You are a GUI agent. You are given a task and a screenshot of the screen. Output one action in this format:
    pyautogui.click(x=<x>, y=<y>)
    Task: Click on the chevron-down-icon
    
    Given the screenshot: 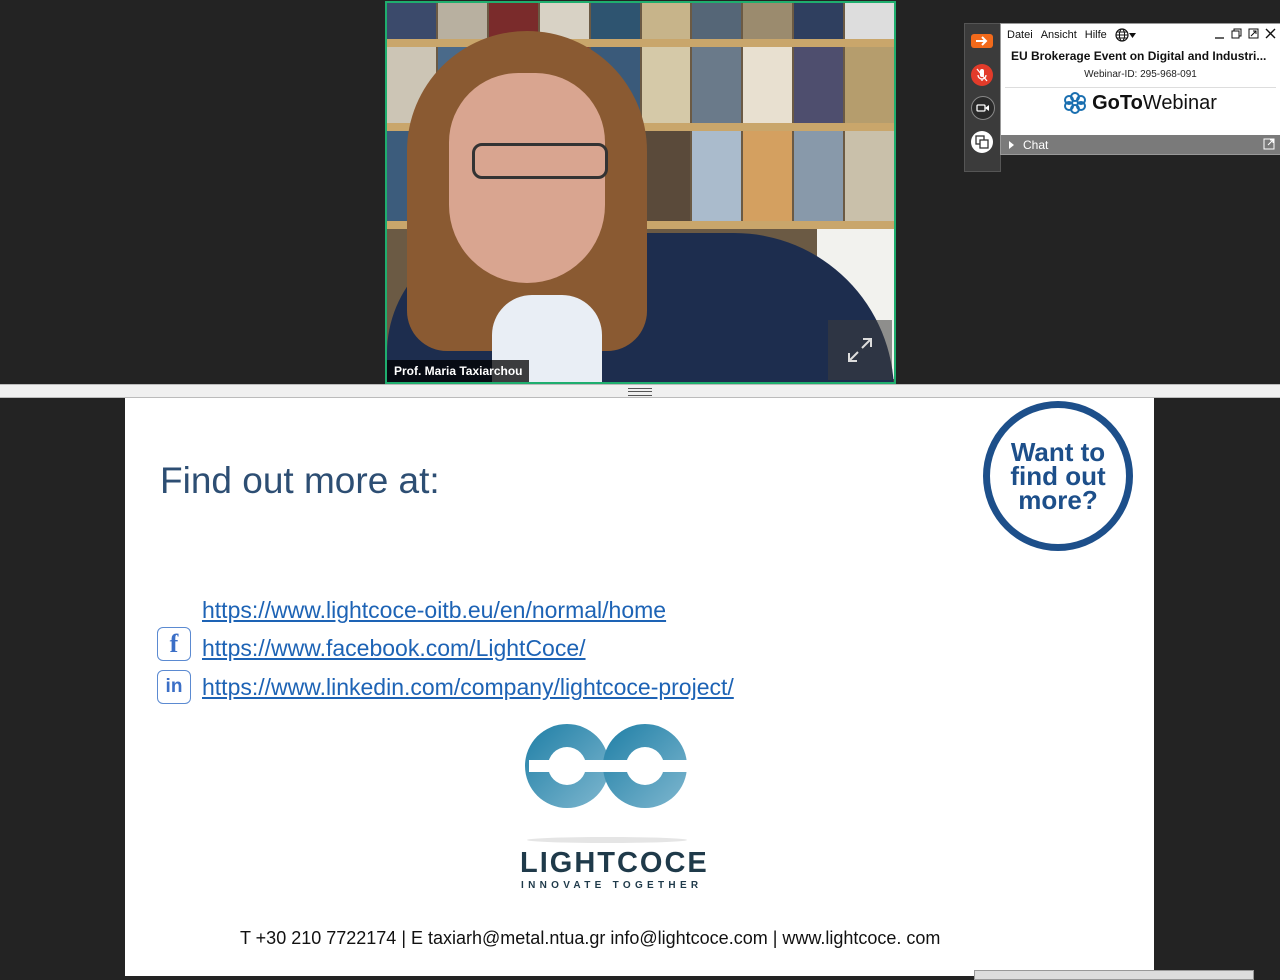 What is the action you would take?
    pyautogui.click(x=1132, y=35)
    